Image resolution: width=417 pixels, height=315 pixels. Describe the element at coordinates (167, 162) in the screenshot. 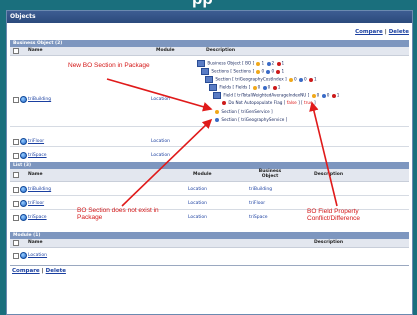

I see `arrow-section-not-exist` at that location.